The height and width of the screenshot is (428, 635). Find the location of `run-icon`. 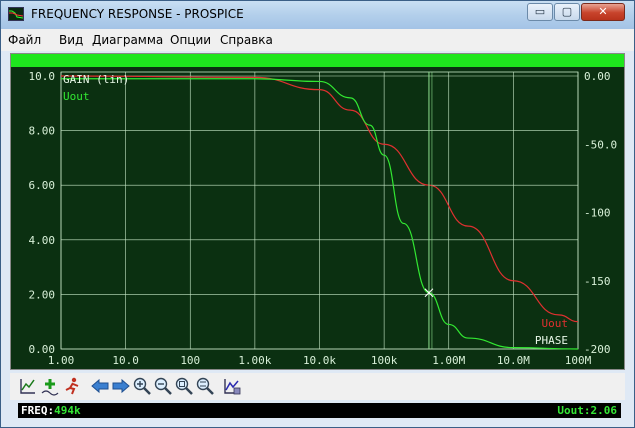

run-icon is located at coordinates (72, 386).